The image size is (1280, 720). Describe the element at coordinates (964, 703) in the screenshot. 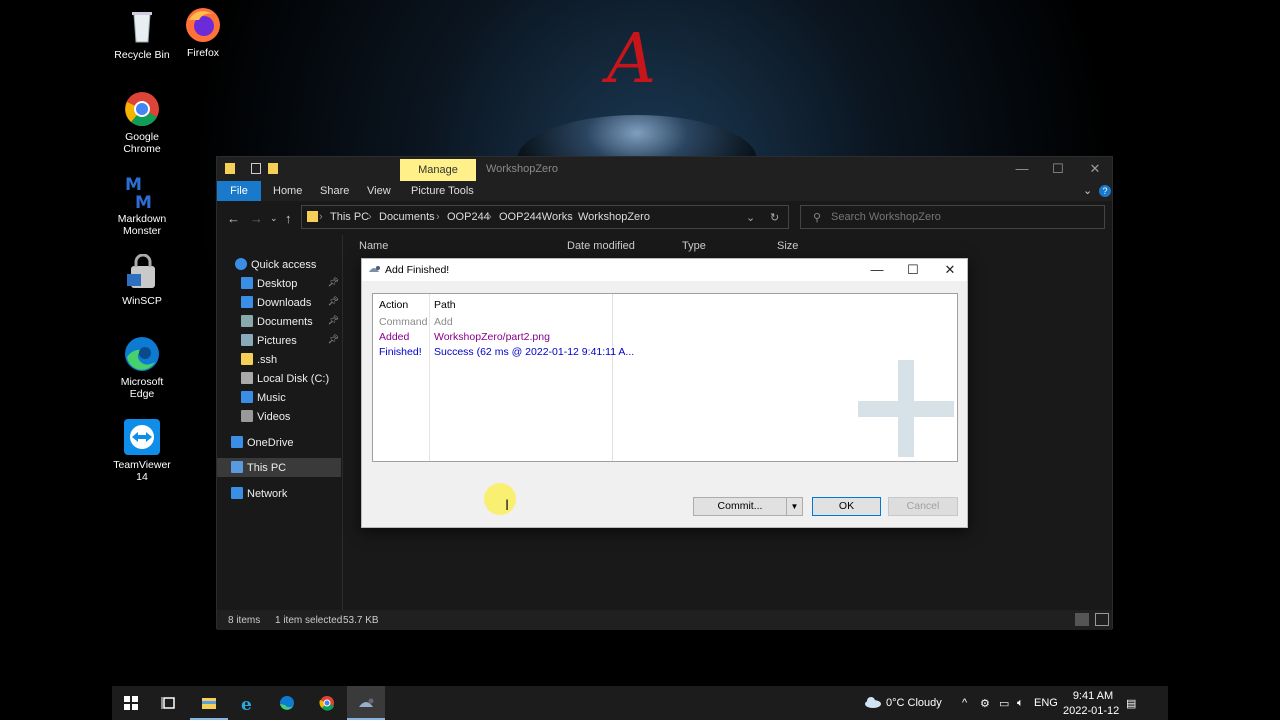

I see `show-hidden-icons-icon: ^` at that location.